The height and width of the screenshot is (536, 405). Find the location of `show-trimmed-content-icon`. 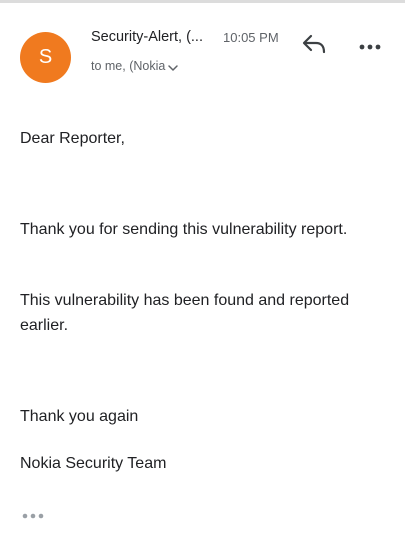

show-trimmed-content-icon is located at coordinates (33, 517).